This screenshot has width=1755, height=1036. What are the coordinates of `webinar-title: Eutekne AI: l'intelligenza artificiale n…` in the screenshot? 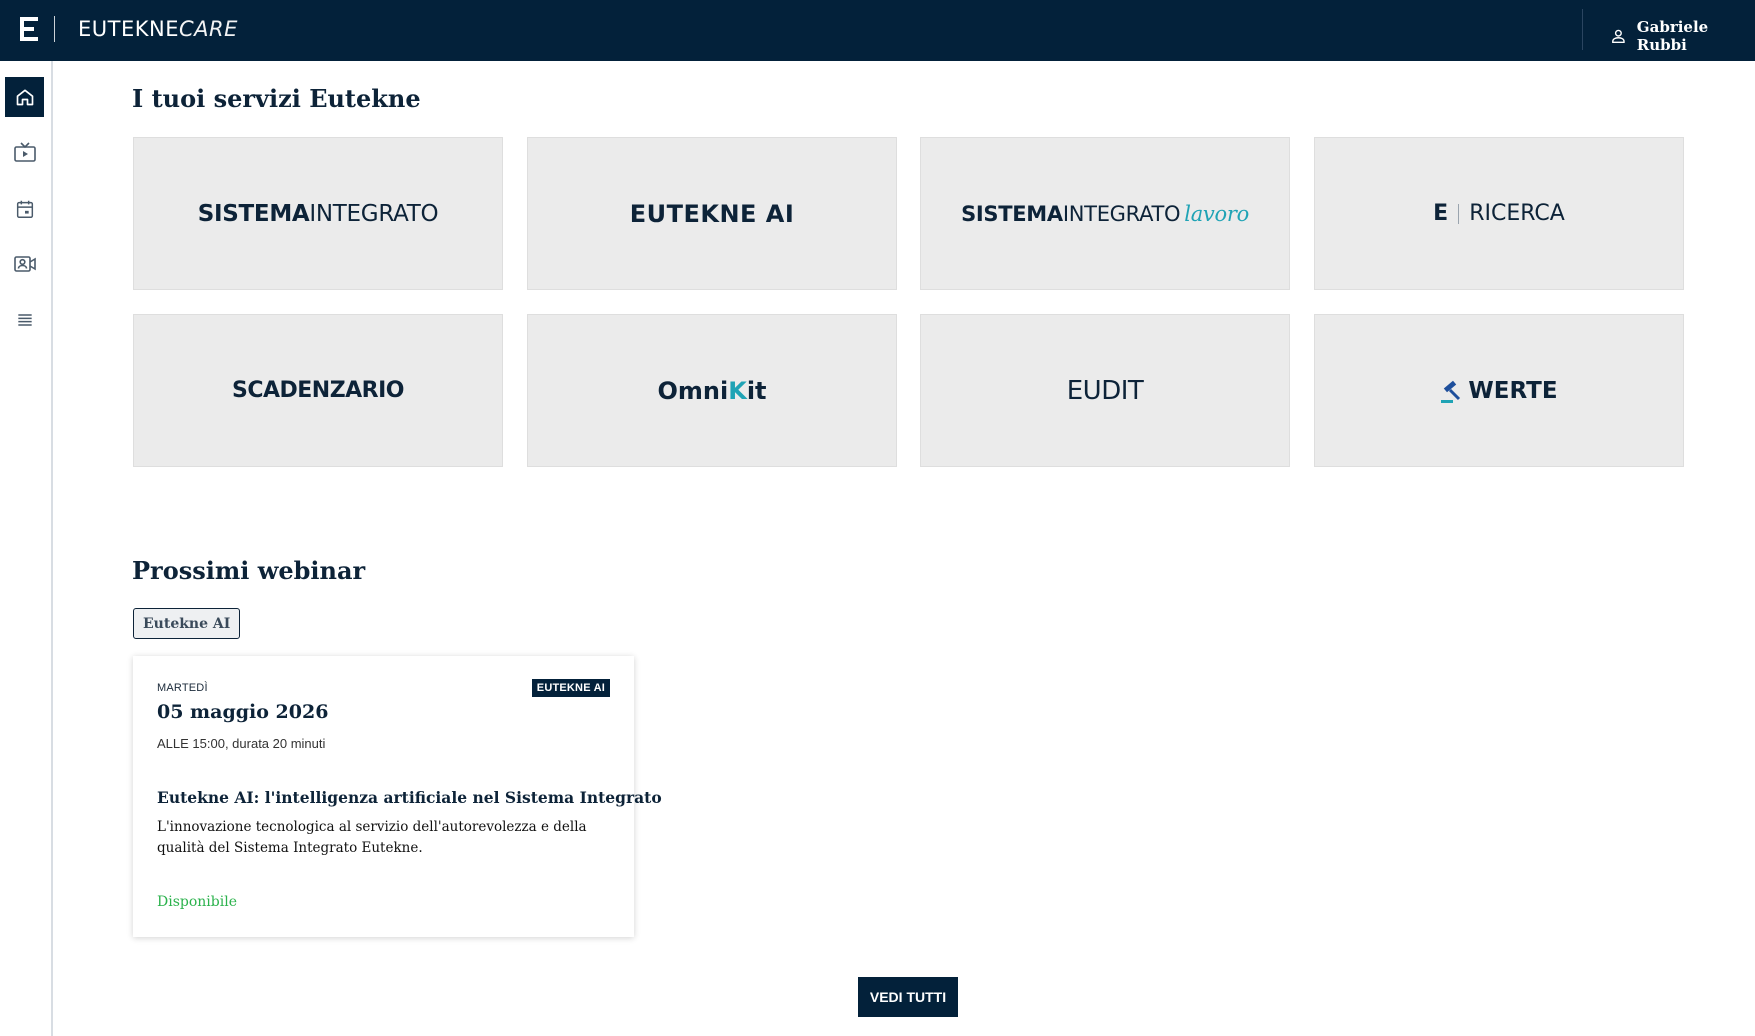 It's located at (409, 797).